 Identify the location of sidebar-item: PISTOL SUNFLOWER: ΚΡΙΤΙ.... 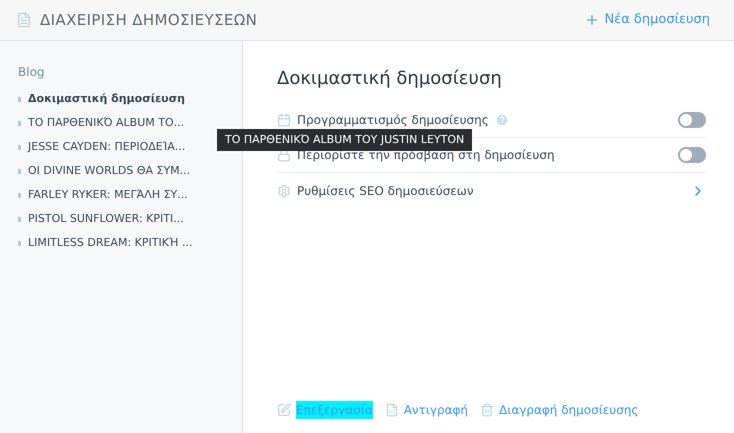
(101, 219).